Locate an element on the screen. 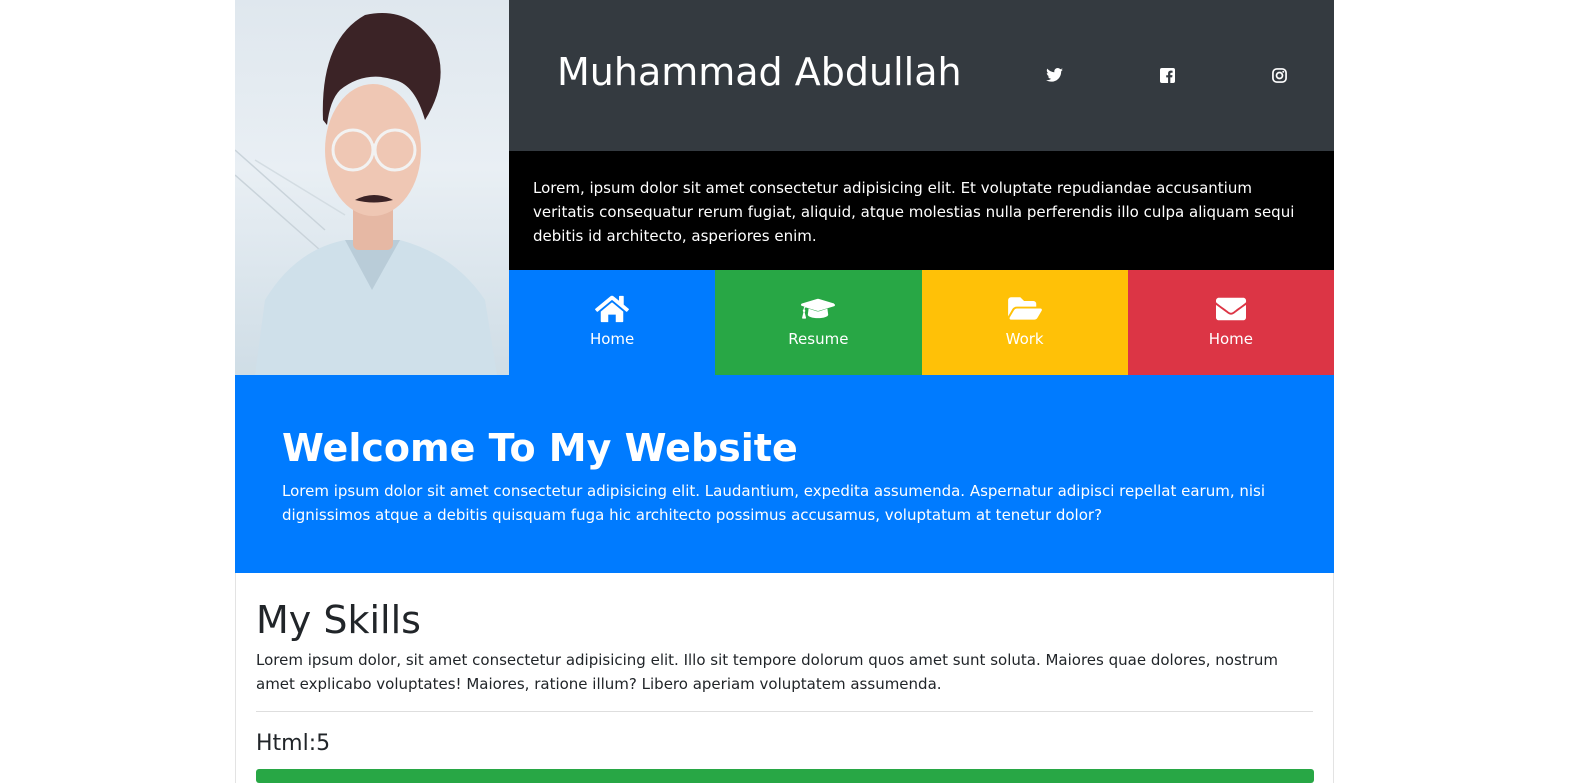 This screenshot has height=783, width=1583. home-icon is located at coordinates (612, 309).